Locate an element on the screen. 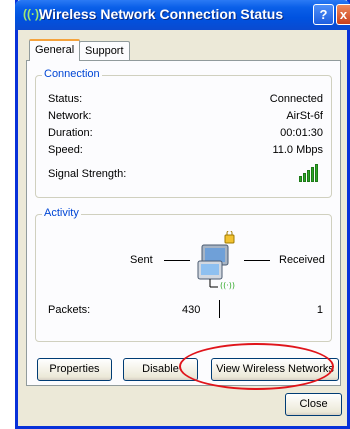 This screenshot has width=350, height=429. network-row: Network: AirSt-6f is located at coordinates (185, 117).